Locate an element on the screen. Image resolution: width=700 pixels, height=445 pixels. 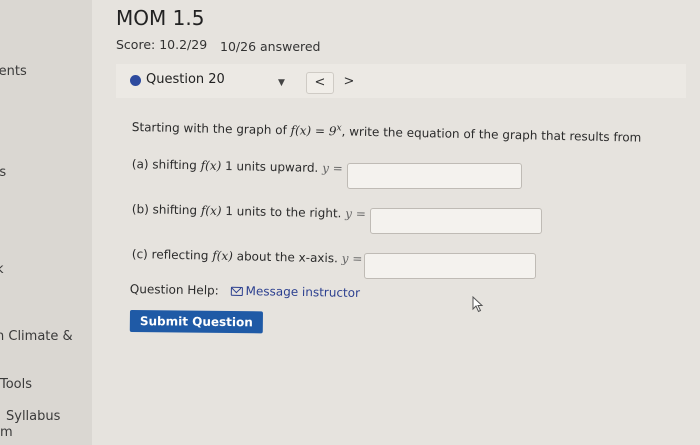
submit-question-button: Submit Question is located at coordinates (196, 322).